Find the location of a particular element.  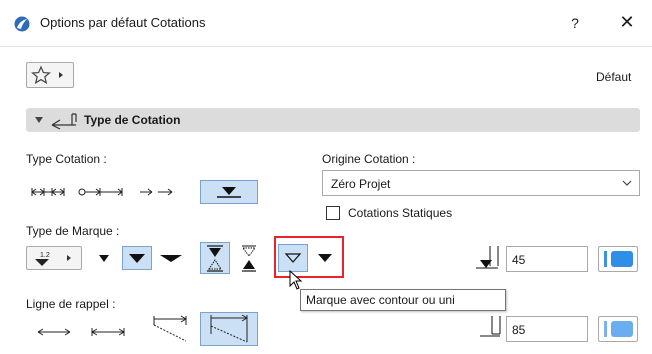

section-title: Type de Cotation is located at coordinates (132, 120).